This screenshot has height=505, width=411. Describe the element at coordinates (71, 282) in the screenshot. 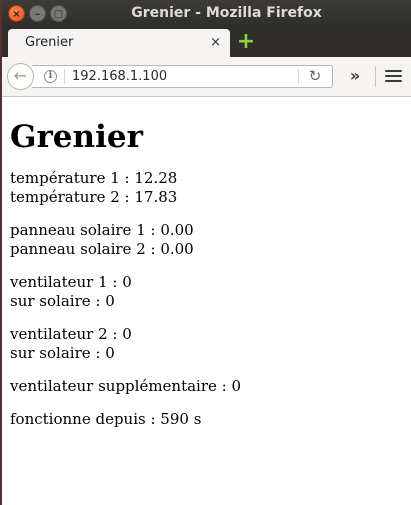

I see `fan-1-text: ventilateur 1 : 0` at that location.